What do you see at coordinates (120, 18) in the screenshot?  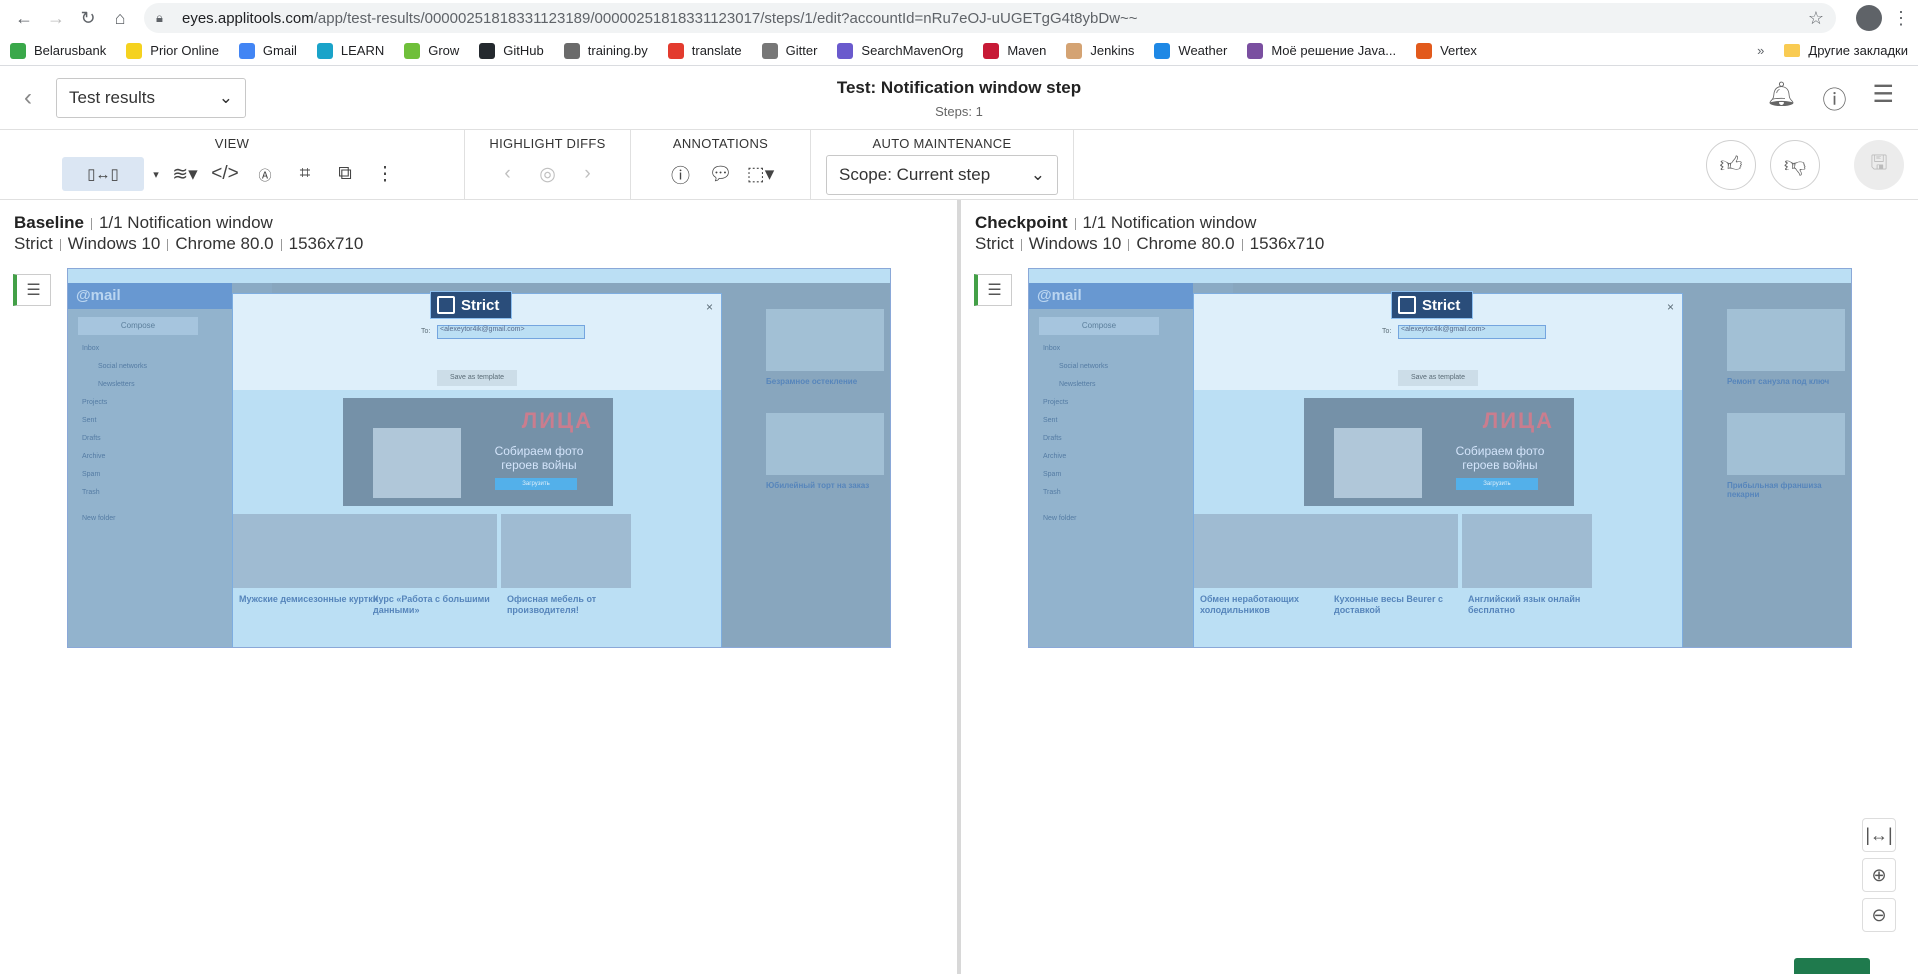 I see `home-icon: ⌂` at bounding box center [120, 18].